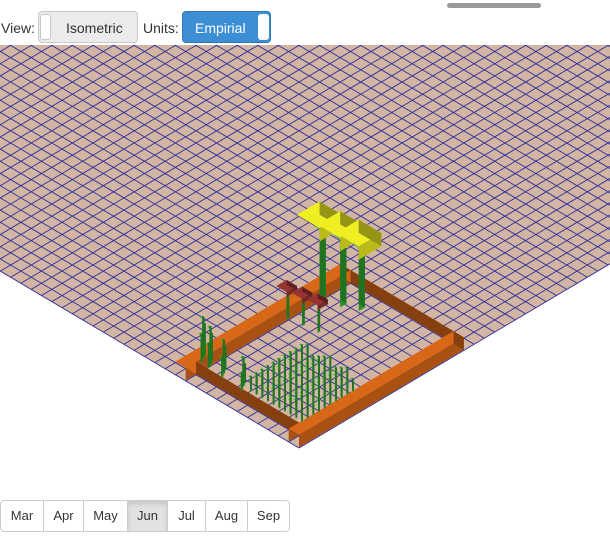  What do you see at coordinates (22, 516) in the screenshot?
I see `month-button-mar: Mar` at bounding box center [22, 516].